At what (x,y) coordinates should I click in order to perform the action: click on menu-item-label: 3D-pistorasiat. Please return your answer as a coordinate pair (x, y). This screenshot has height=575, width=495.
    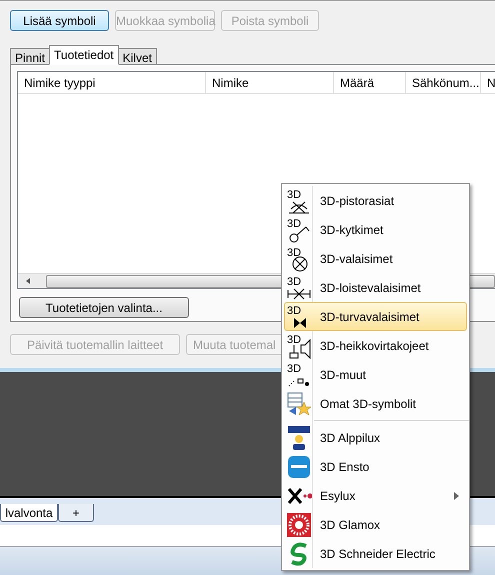
    Looking at the image, I should click on (357, 201).